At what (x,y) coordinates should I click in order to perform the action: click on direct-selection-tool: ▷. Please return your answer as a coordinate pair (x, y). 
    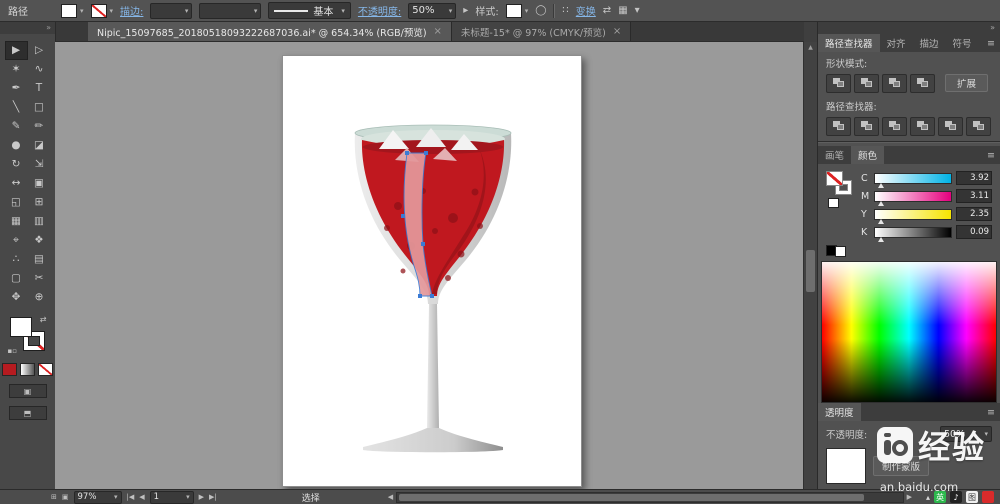
    Looking at the image, I should click on (39, 50).